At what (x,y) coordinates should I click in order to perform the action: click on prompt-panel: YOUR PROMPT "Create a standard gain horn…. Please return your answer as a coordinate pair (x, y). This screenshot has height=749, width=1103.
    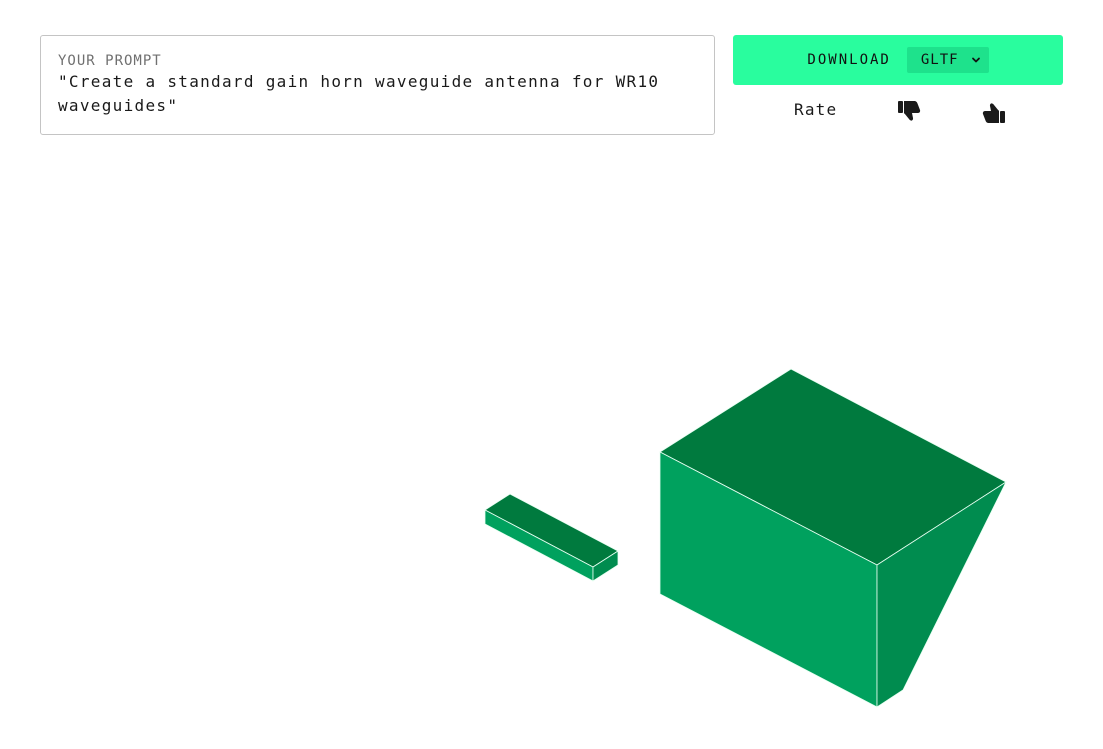
    Looking at the image, I should click on (377, 85).